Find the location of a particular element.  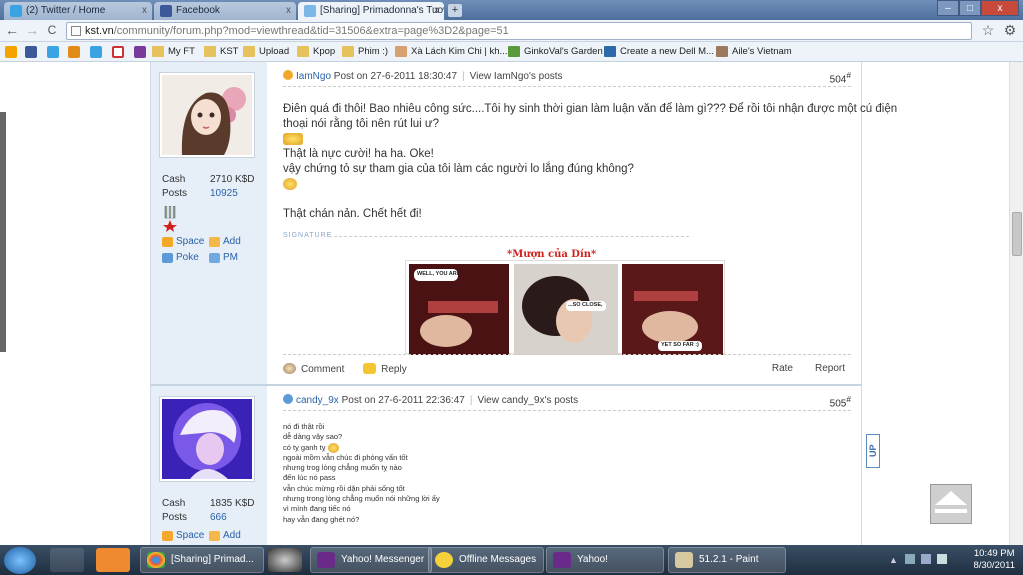

signature-comic-image: WELL, YOU ARE ...SO CLOSE, YET SO FAR :) is located at coordinates (565, 308).